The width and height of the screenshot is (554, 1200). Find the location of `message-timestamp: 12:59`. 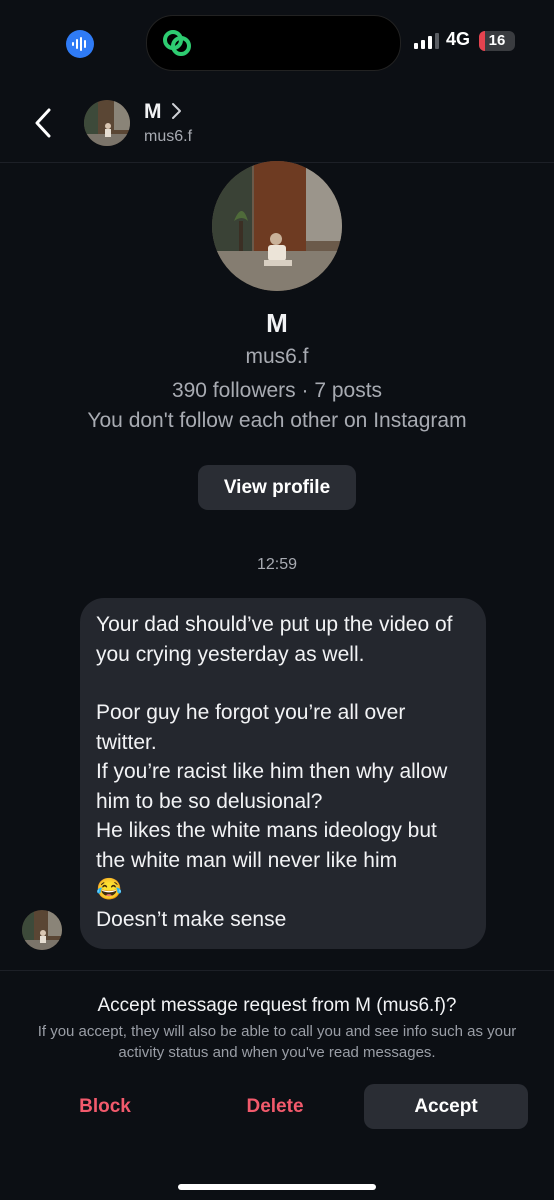

message-timestamp: 12:59 is located at coordinates (277, 564).